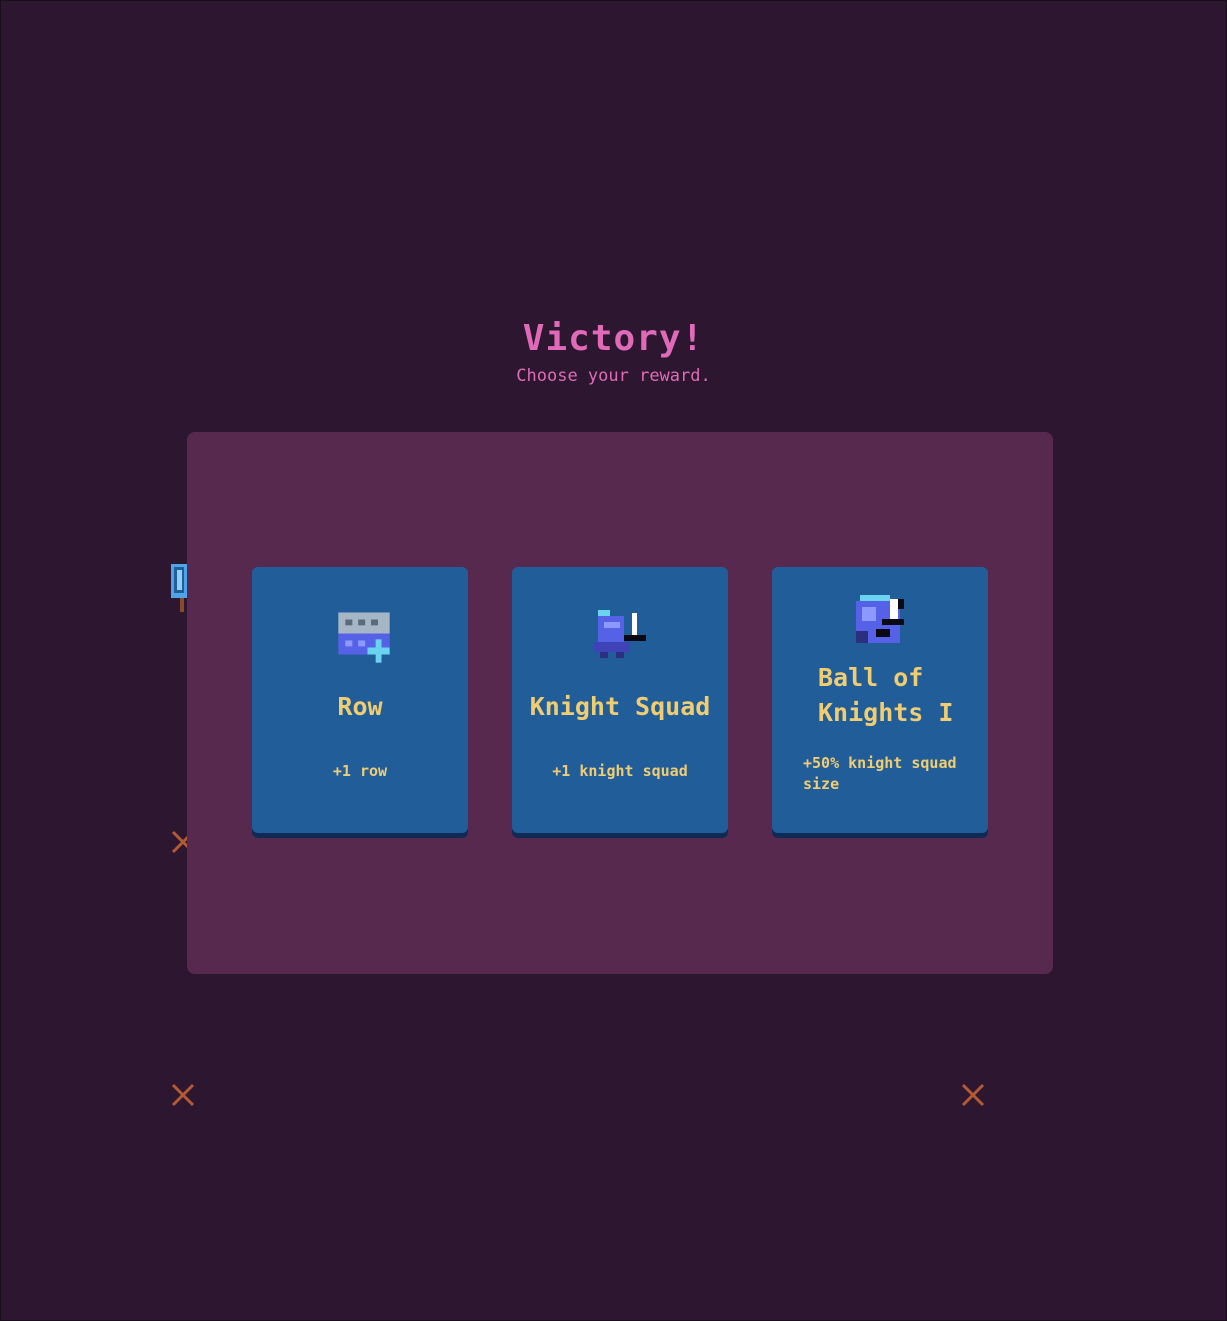 Image resolution: width=1227 pixels, height=1321 pixels. I want to click on reward-card-name: Ball of, so click(871, 677).